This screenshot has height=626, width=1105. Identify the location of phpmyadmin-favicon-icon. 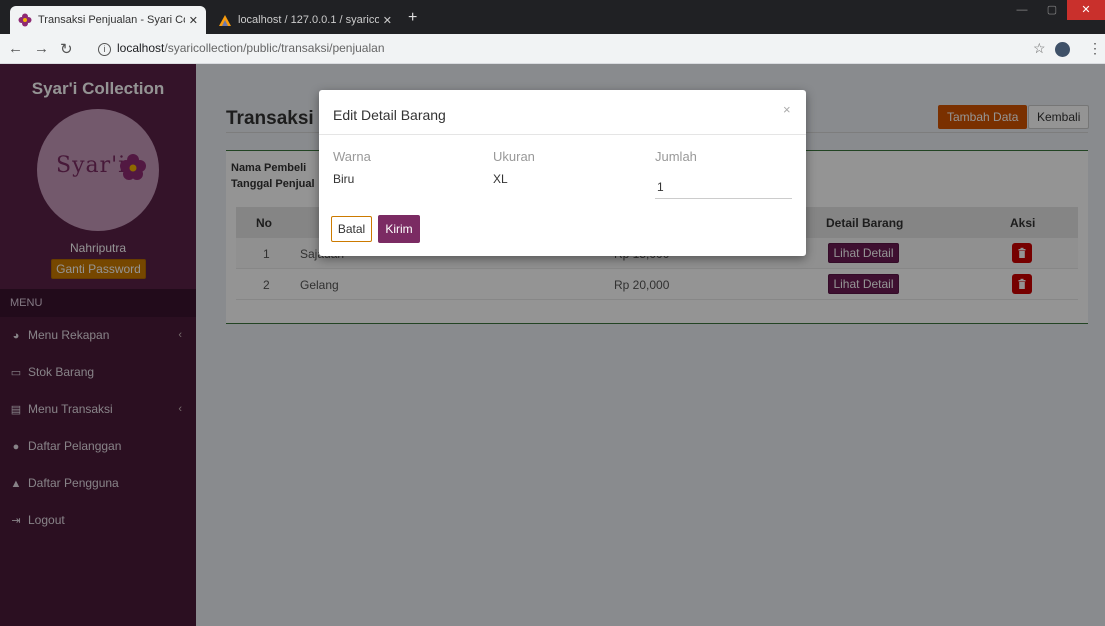
(225, 20).